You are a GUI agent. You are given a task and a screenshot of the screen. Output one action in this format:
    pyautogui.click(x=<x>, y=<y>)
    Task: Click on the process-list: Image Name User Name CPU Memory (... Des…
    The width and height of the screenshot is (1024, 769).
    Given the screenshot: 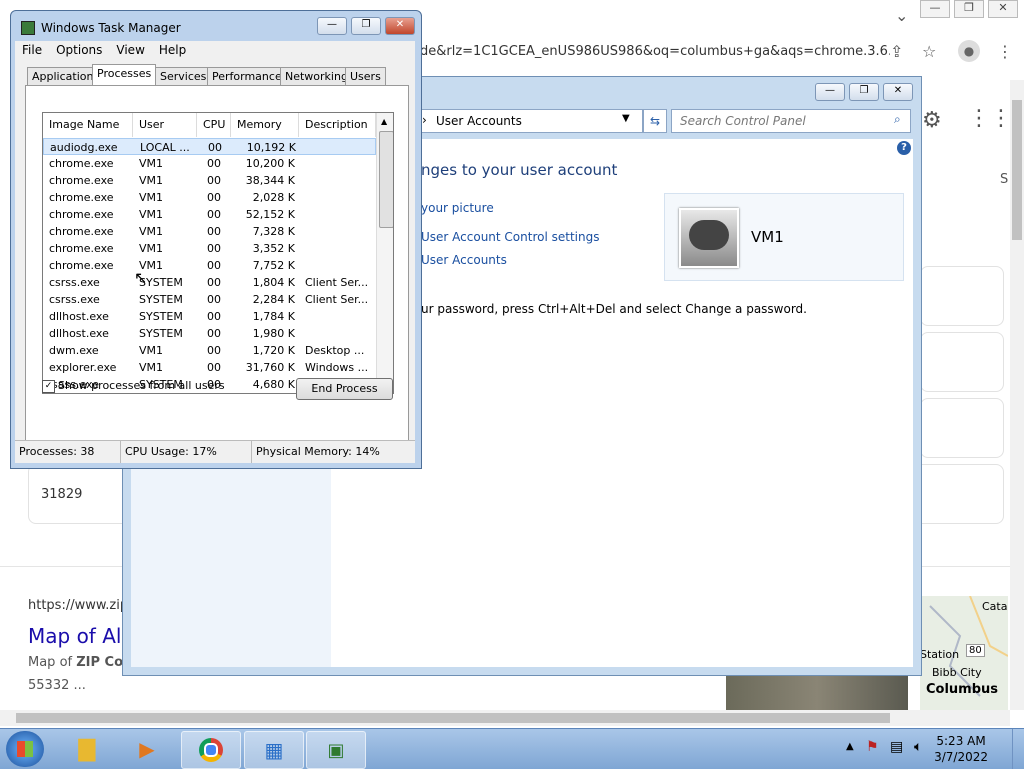 What is the action you would take?
    pyautogui.click(x=218, y=253)
    